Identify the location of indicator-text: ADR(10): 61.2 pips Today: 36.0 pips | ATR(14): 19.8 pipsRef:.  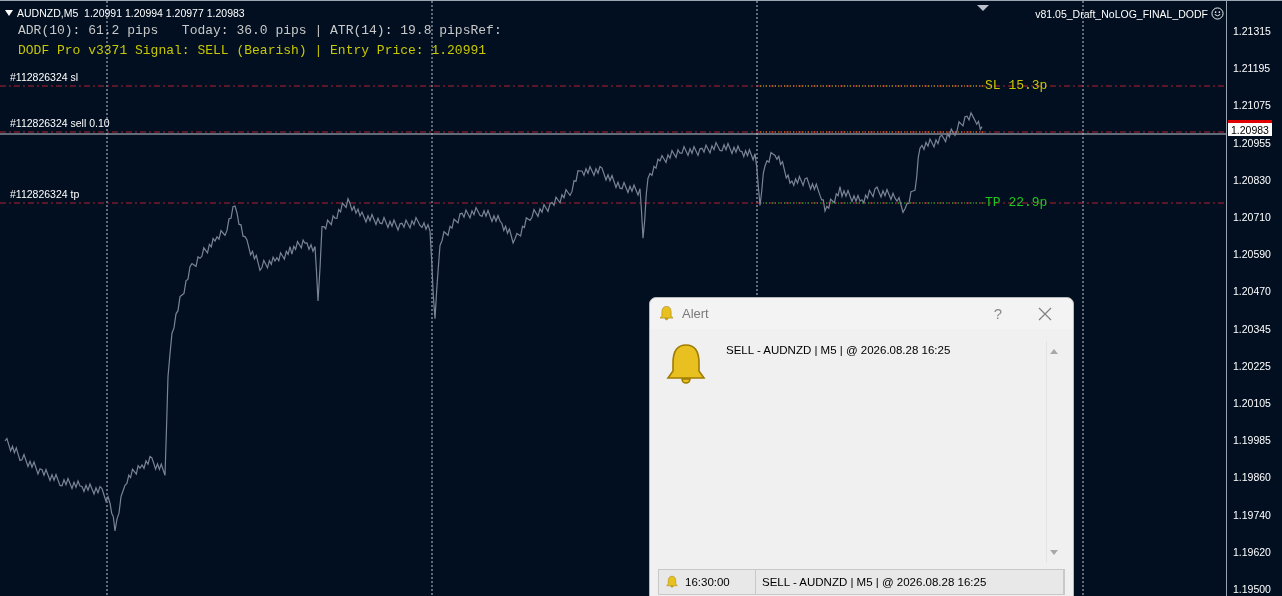
(260, 31).